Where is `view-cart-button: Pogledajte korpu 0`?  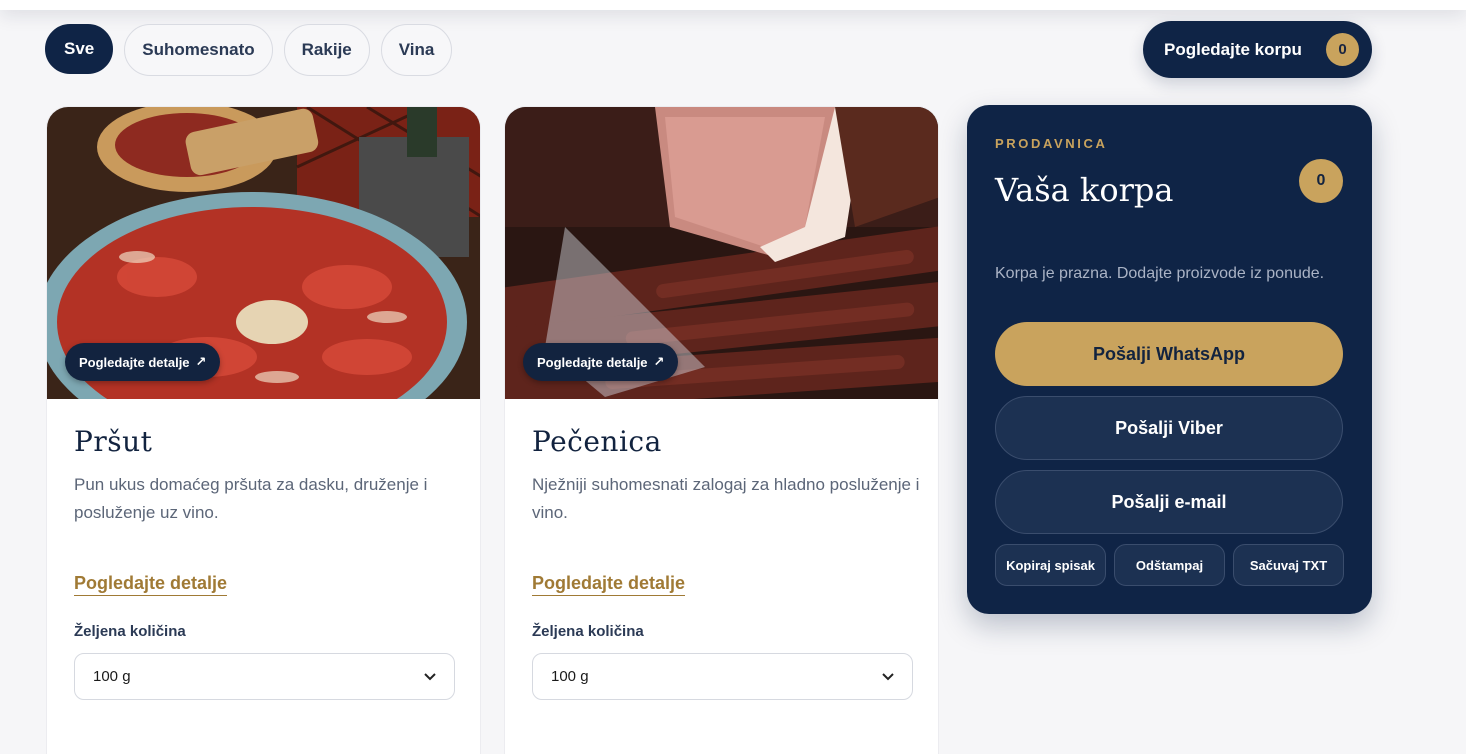 view-cart-button: Pogledajte korpu 0 is located at coordinates (1257, 49).